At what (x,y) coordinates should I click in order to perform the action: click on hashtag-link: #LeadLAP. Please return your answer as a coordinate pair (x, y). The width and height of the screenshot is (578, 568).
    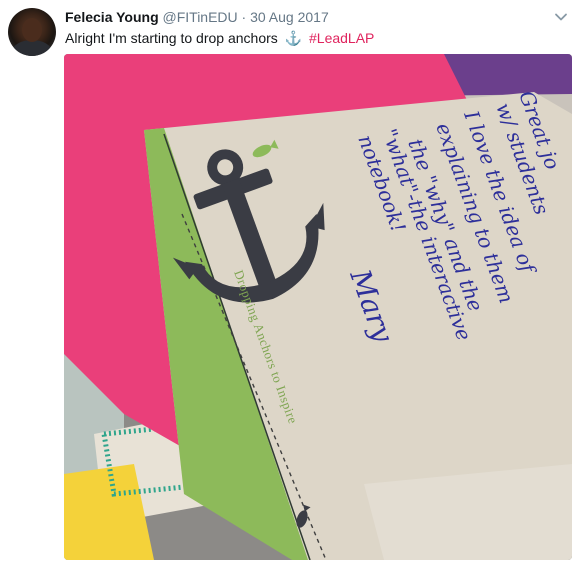
    Looking at the image, I should click on (341, 38).